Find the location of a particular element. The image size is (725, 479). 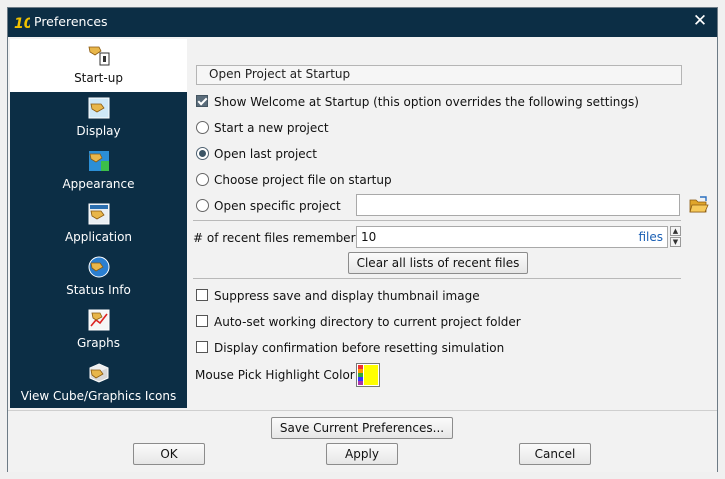

palette-icon is located at coordinates (360, 375).